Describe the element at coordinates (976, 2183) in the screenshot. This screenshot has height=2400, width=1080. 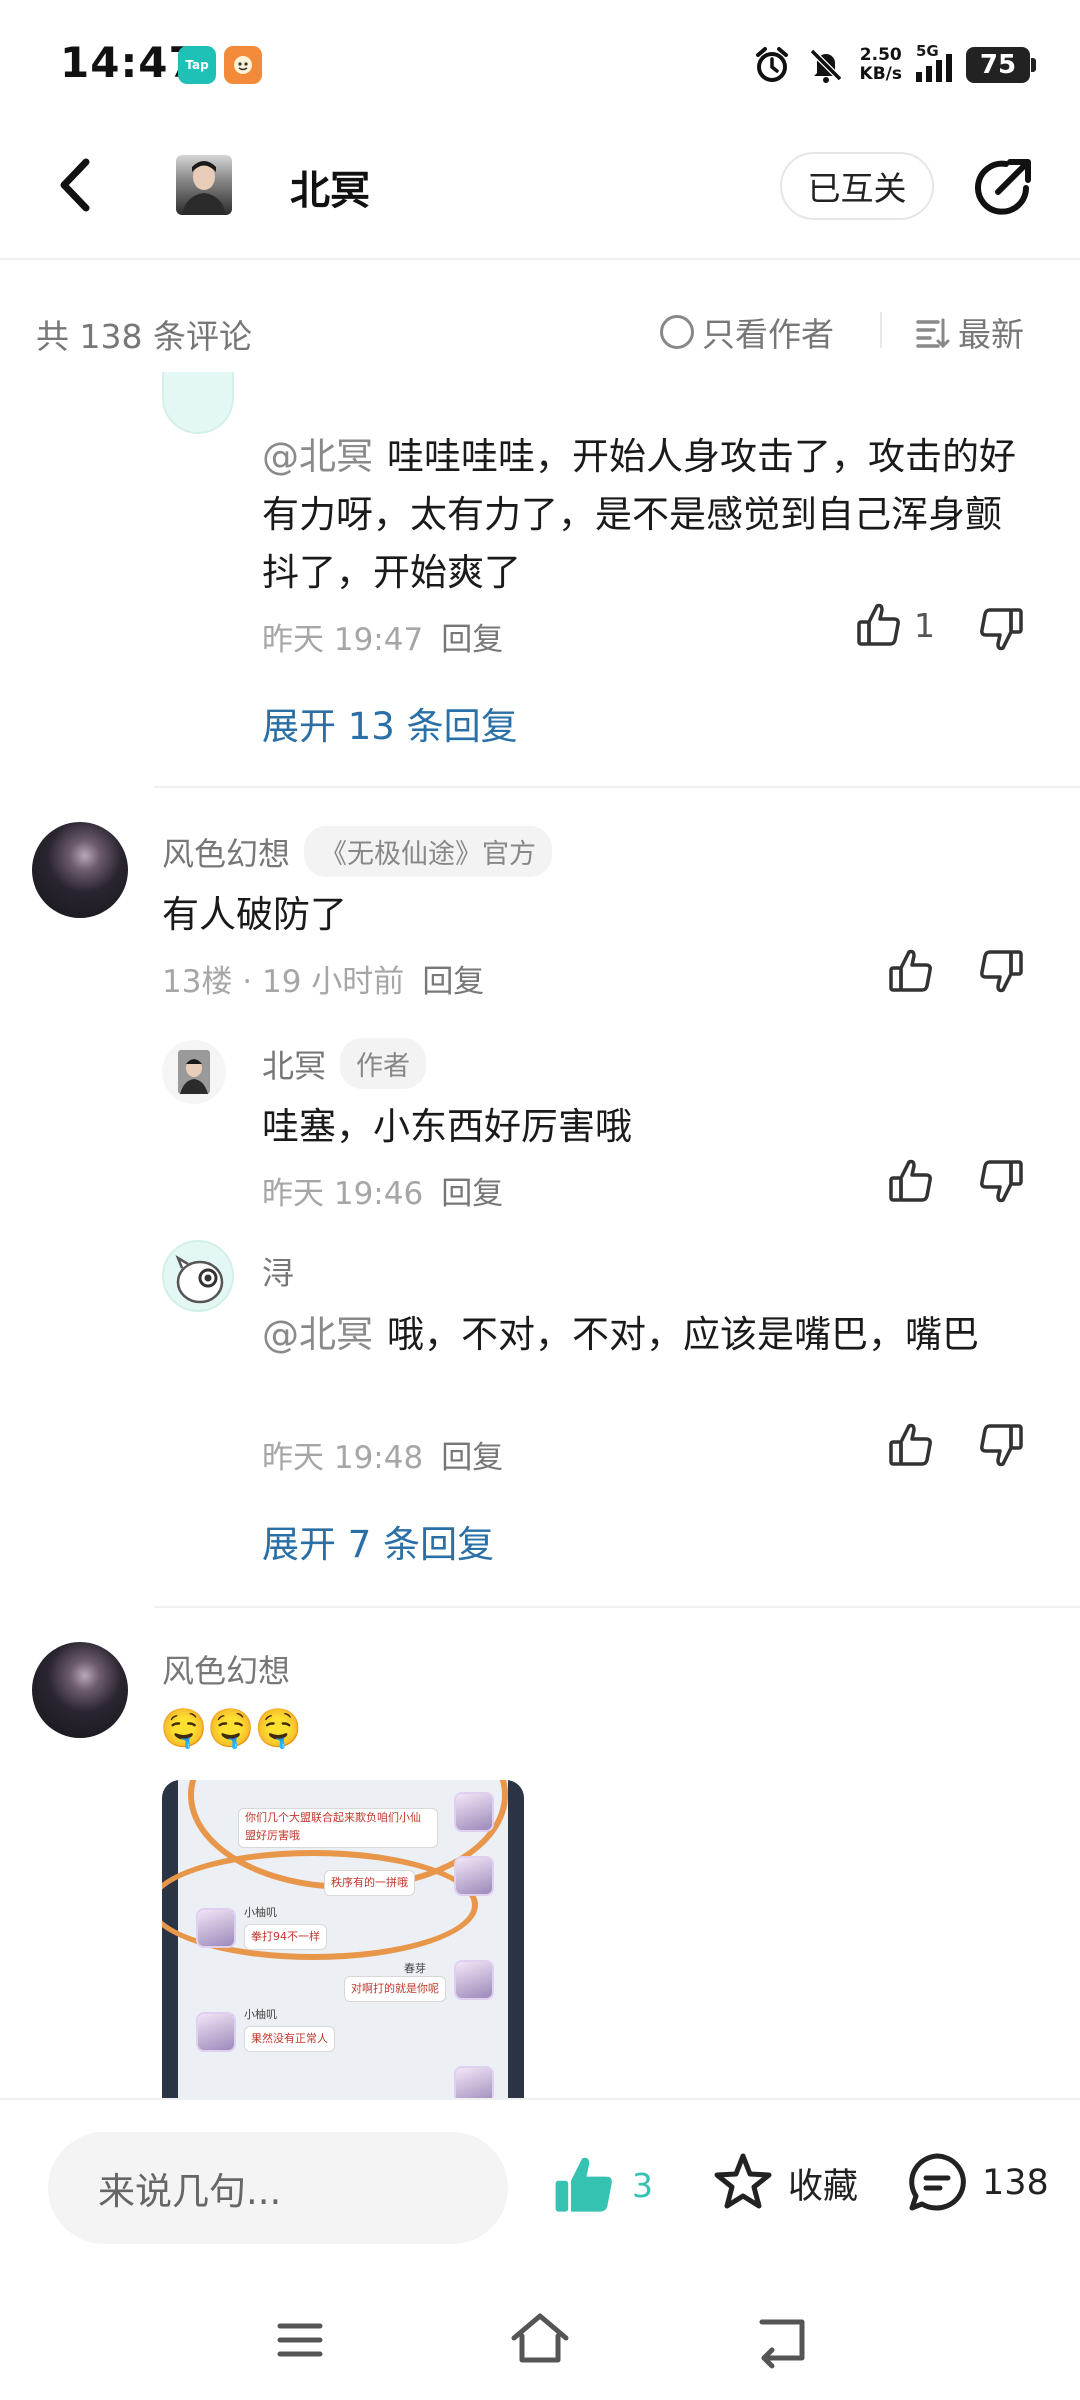
I see `comments-button: 138` at that location.